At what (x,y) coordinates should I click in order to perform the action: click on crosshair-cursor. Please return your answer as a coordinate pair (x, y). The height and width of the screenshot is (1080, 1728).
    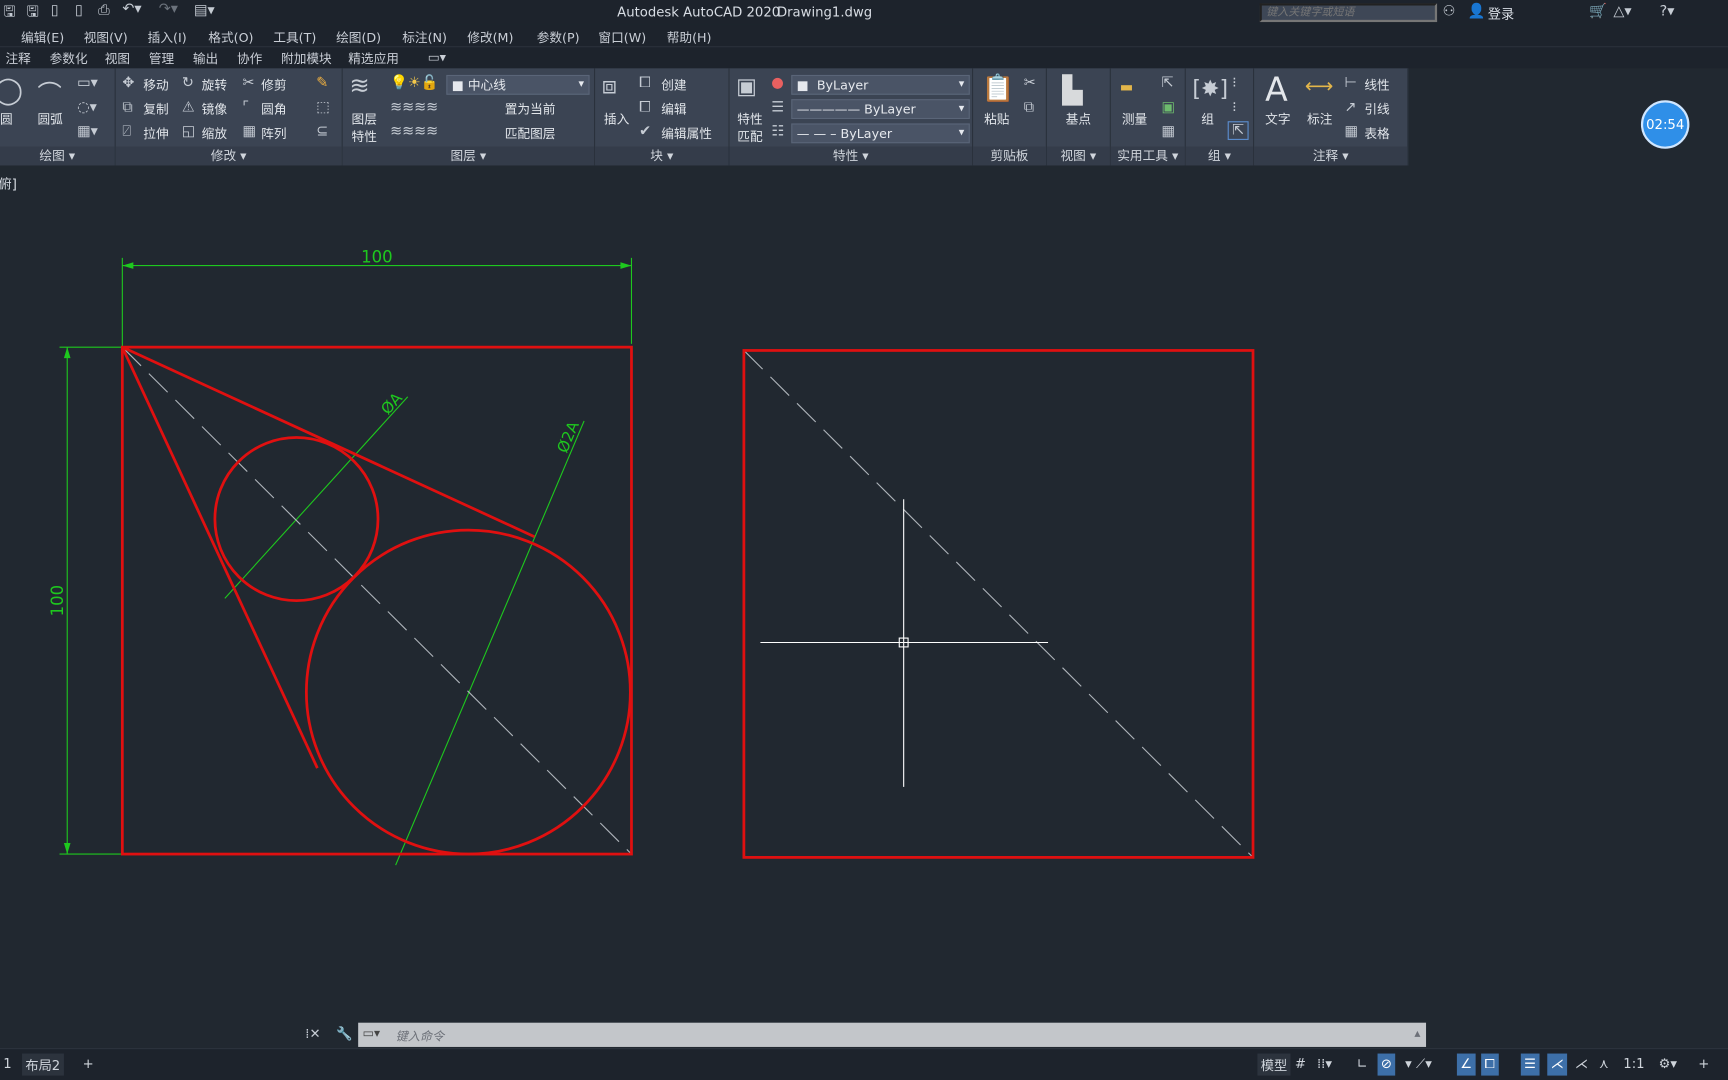
    Looking at the image, I should click on (904, 643).